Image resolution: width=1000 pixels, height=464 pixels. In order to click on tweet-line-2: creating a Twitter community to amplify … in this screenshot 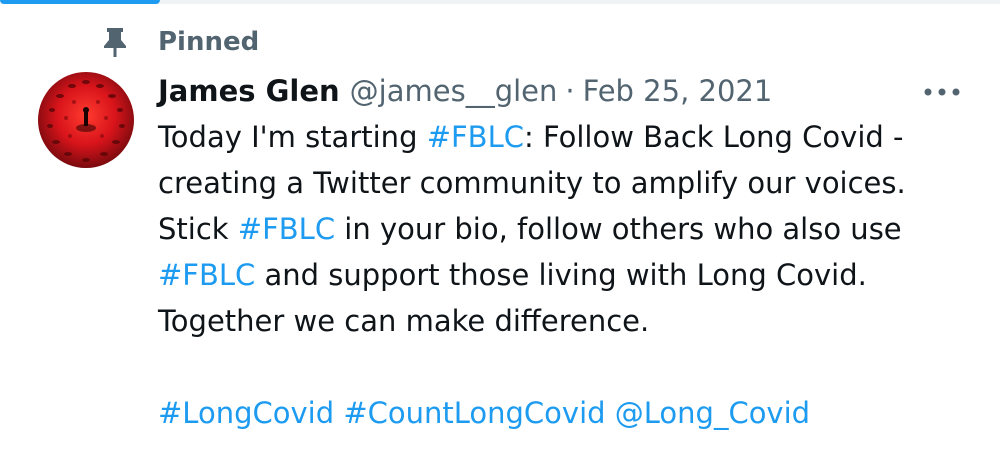, I will do `click(532, 183)`.